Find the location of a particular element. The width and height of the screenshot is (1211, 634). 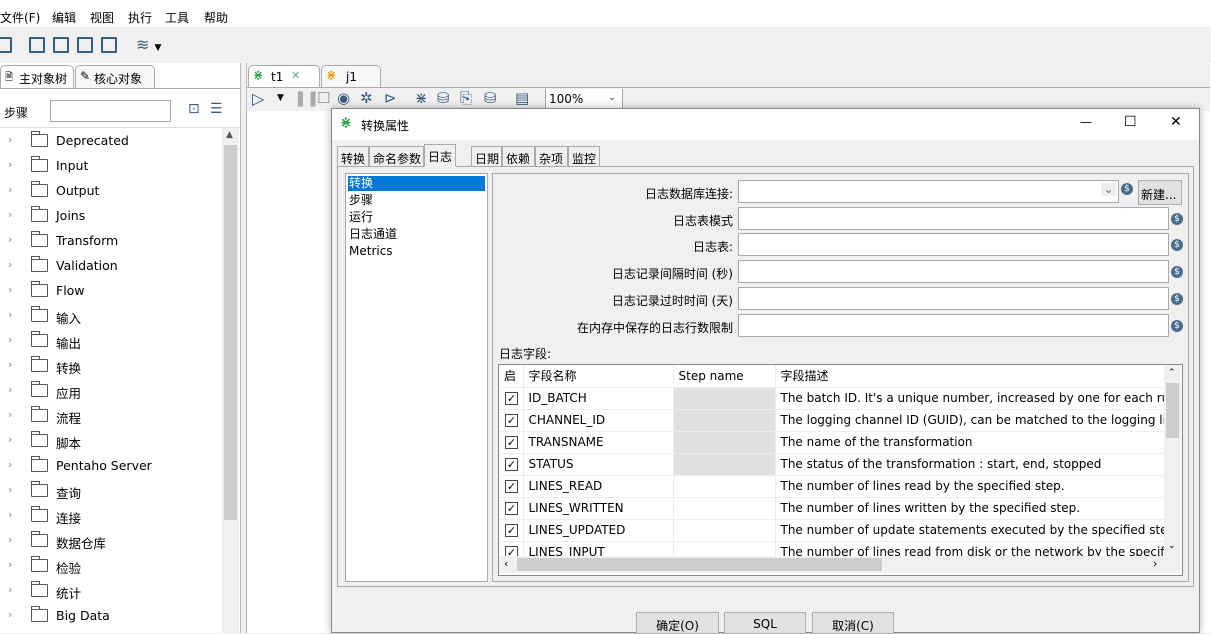

dialog-tab: 日期 is located at coordinates (486, 156).